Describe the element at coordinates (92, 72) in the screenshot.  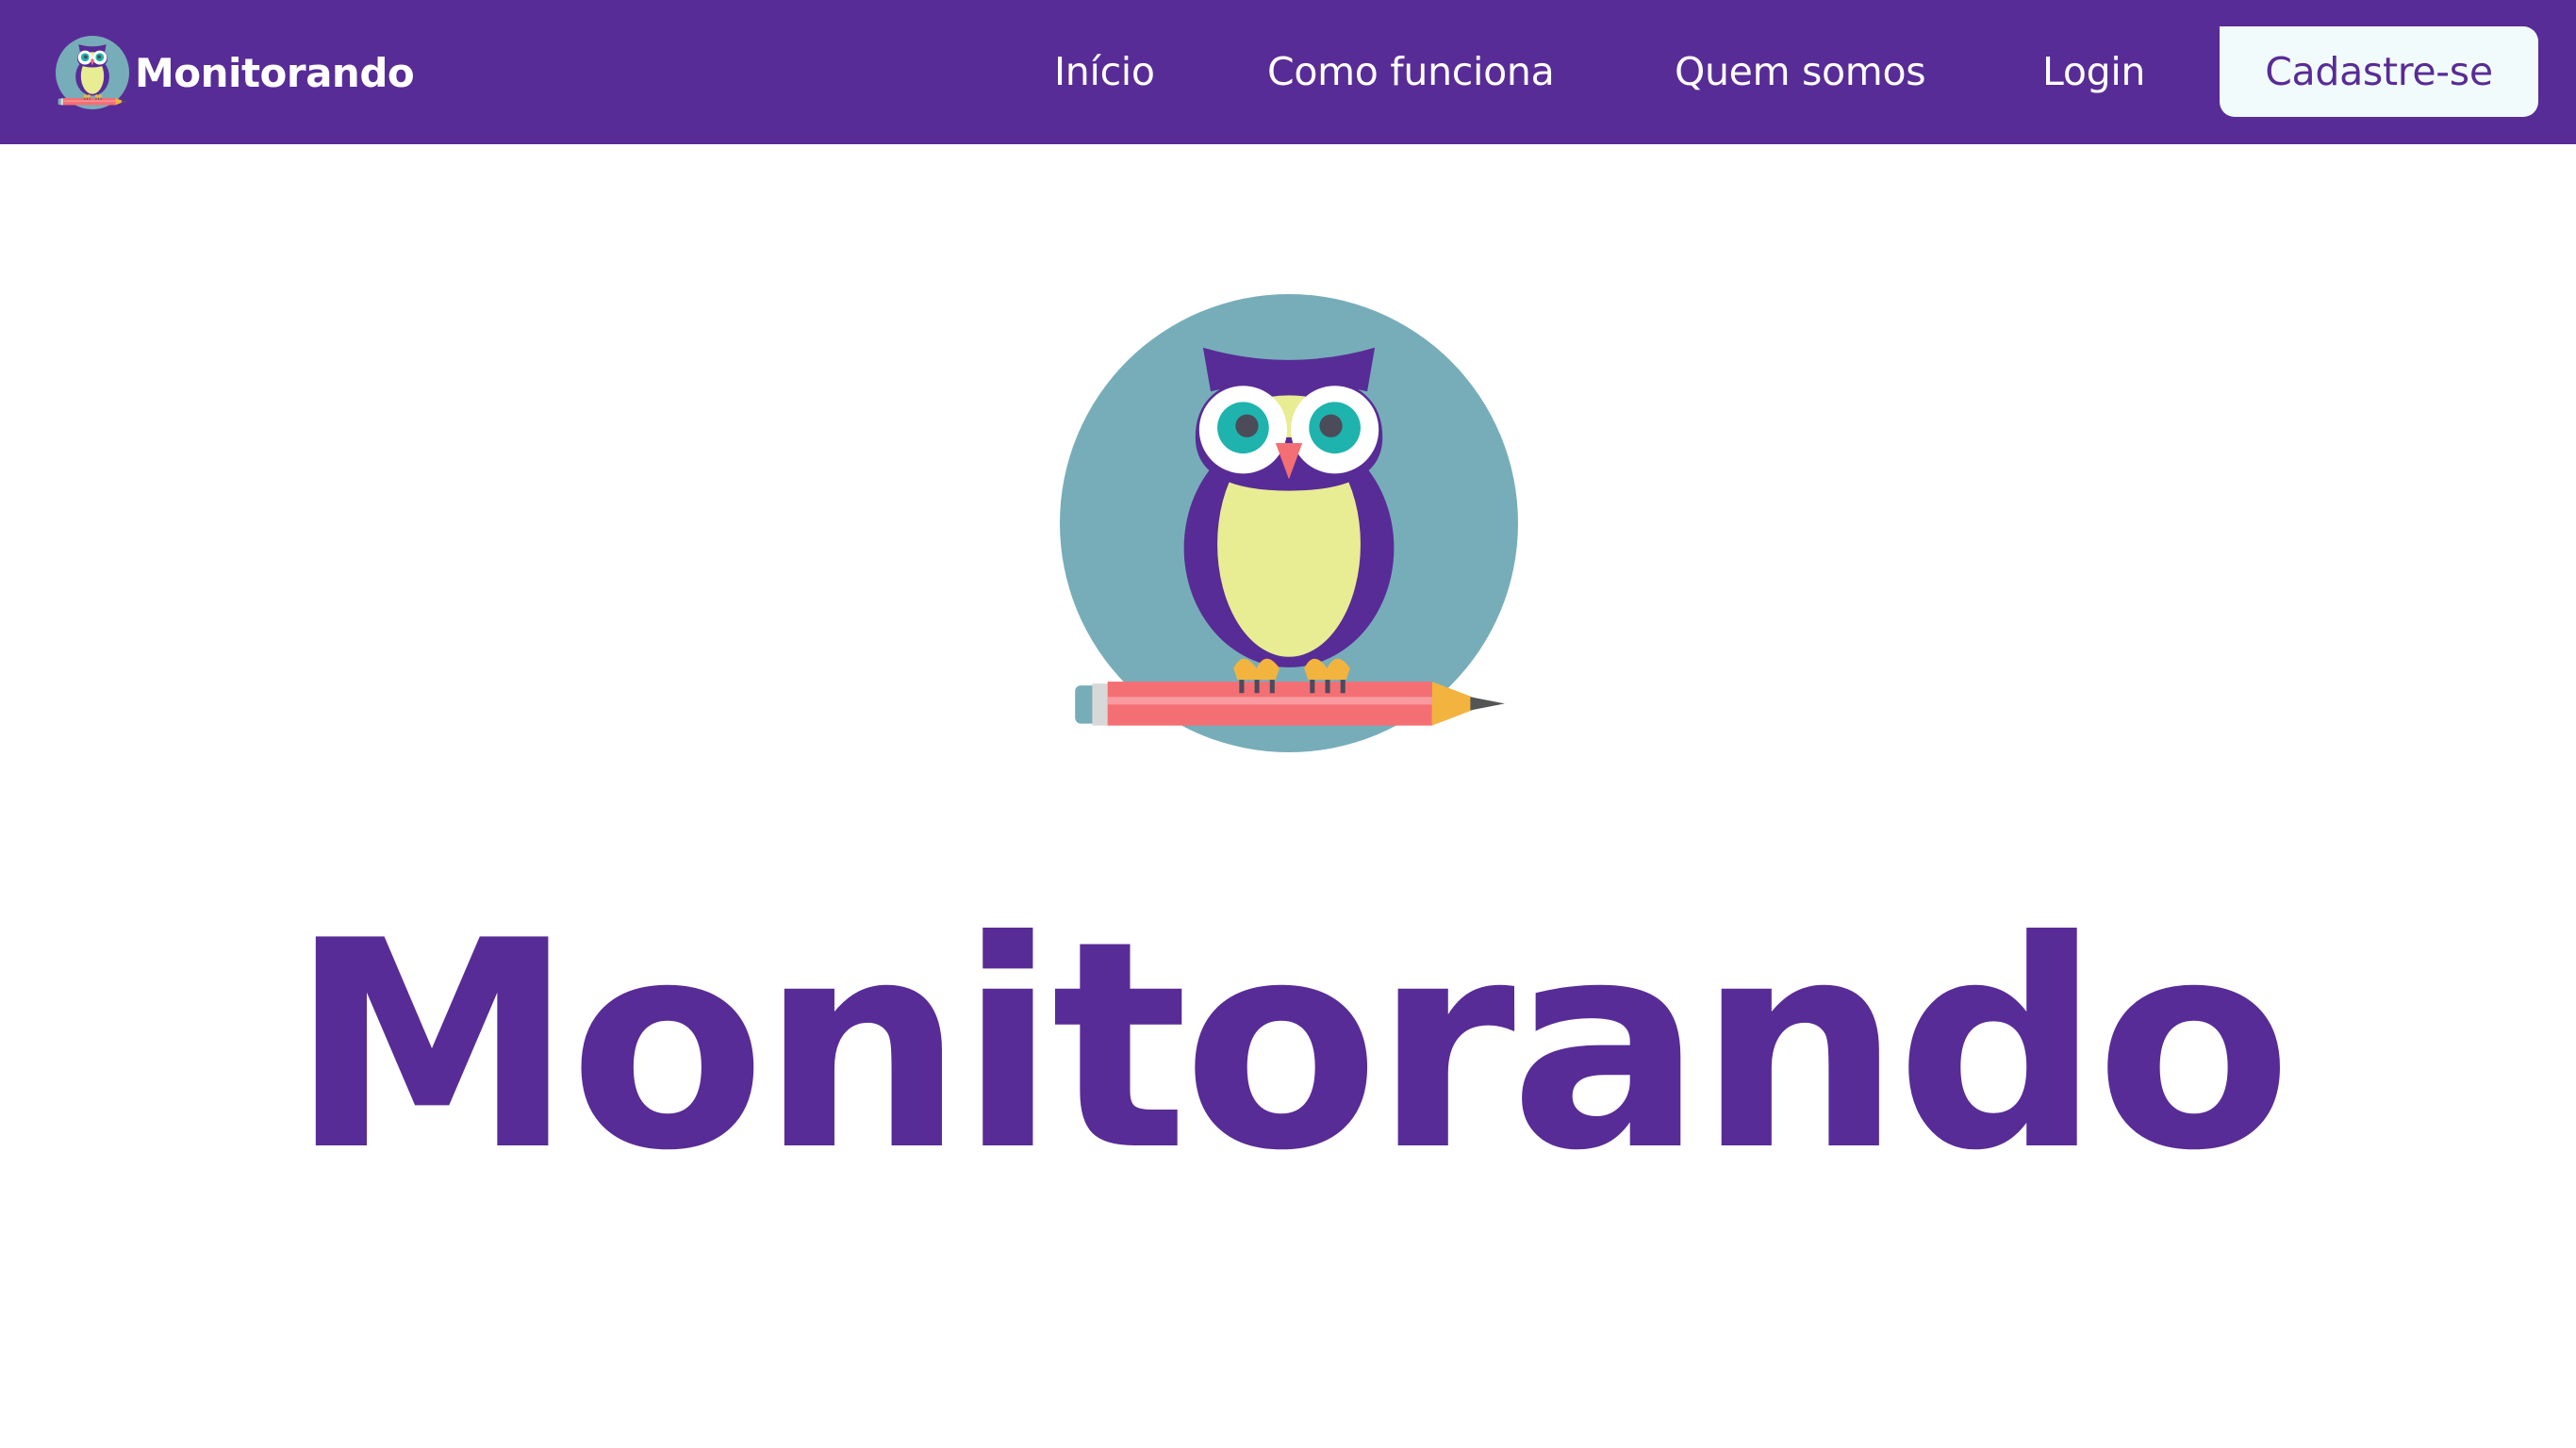
I see `owl-logo-icon` at that location.